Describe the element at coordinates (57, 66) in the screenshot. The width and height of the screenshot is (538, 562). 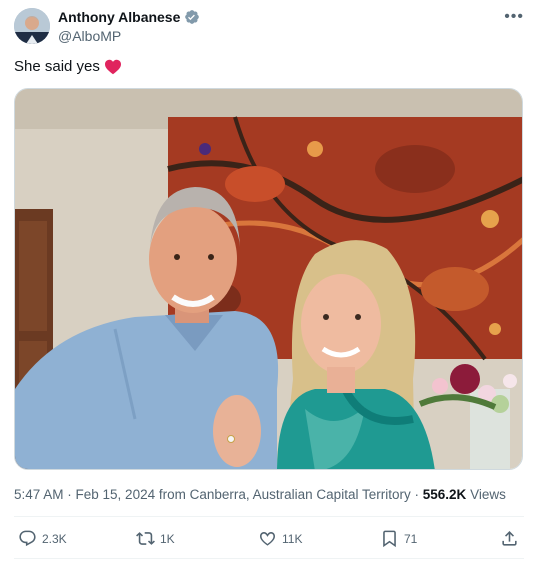
I see `tweet-text-content: She said yes` at that location.